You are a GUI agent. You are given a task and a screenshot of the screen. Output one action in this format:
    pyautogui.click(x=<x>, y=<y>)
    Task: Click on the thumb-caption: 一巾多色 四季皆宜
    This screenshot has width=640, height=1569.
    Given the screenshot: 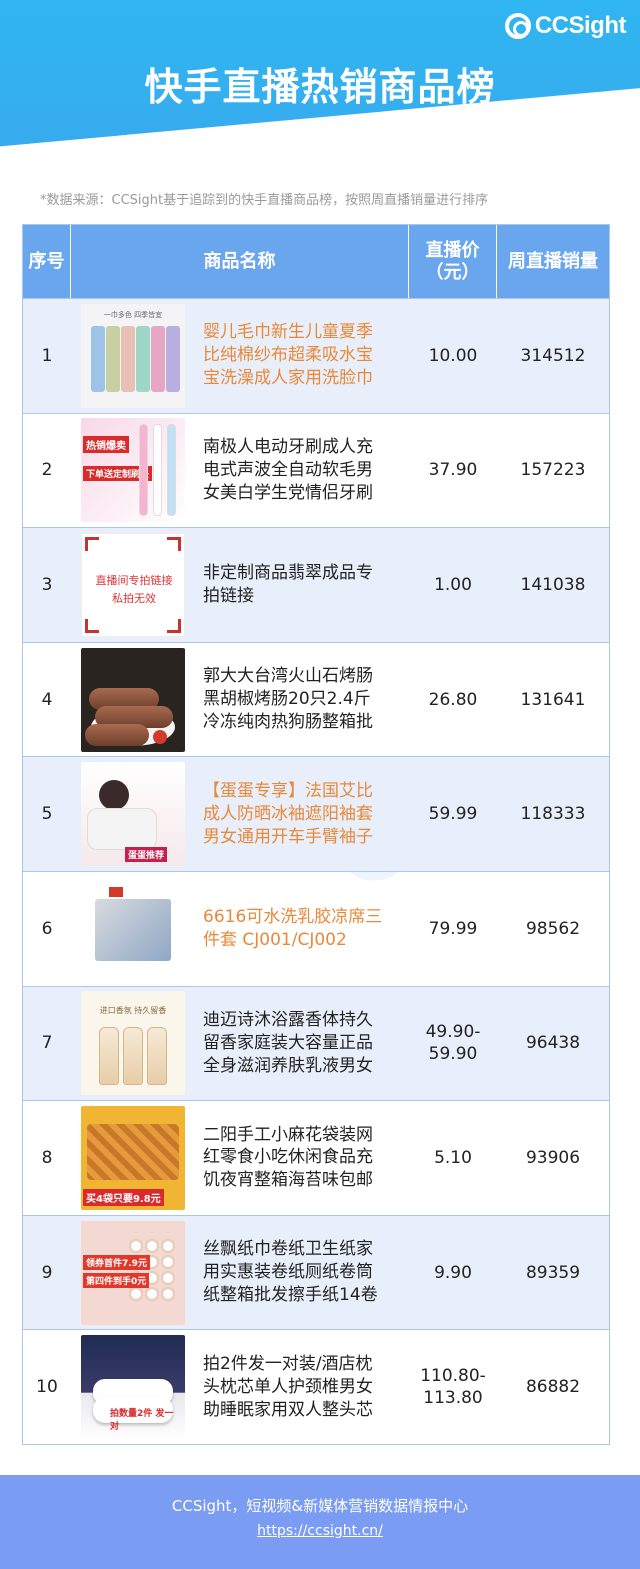 What is the action you would take?
    pyautogui.click(x=133, y=314)
    